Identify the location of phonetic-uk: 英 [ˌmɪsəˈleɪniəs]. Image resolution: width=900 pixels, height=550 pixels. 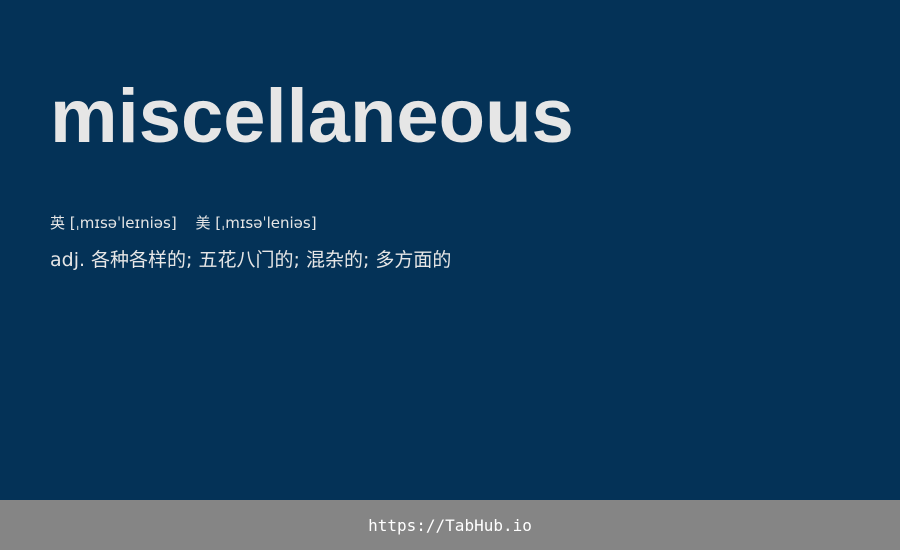
(113, 223).